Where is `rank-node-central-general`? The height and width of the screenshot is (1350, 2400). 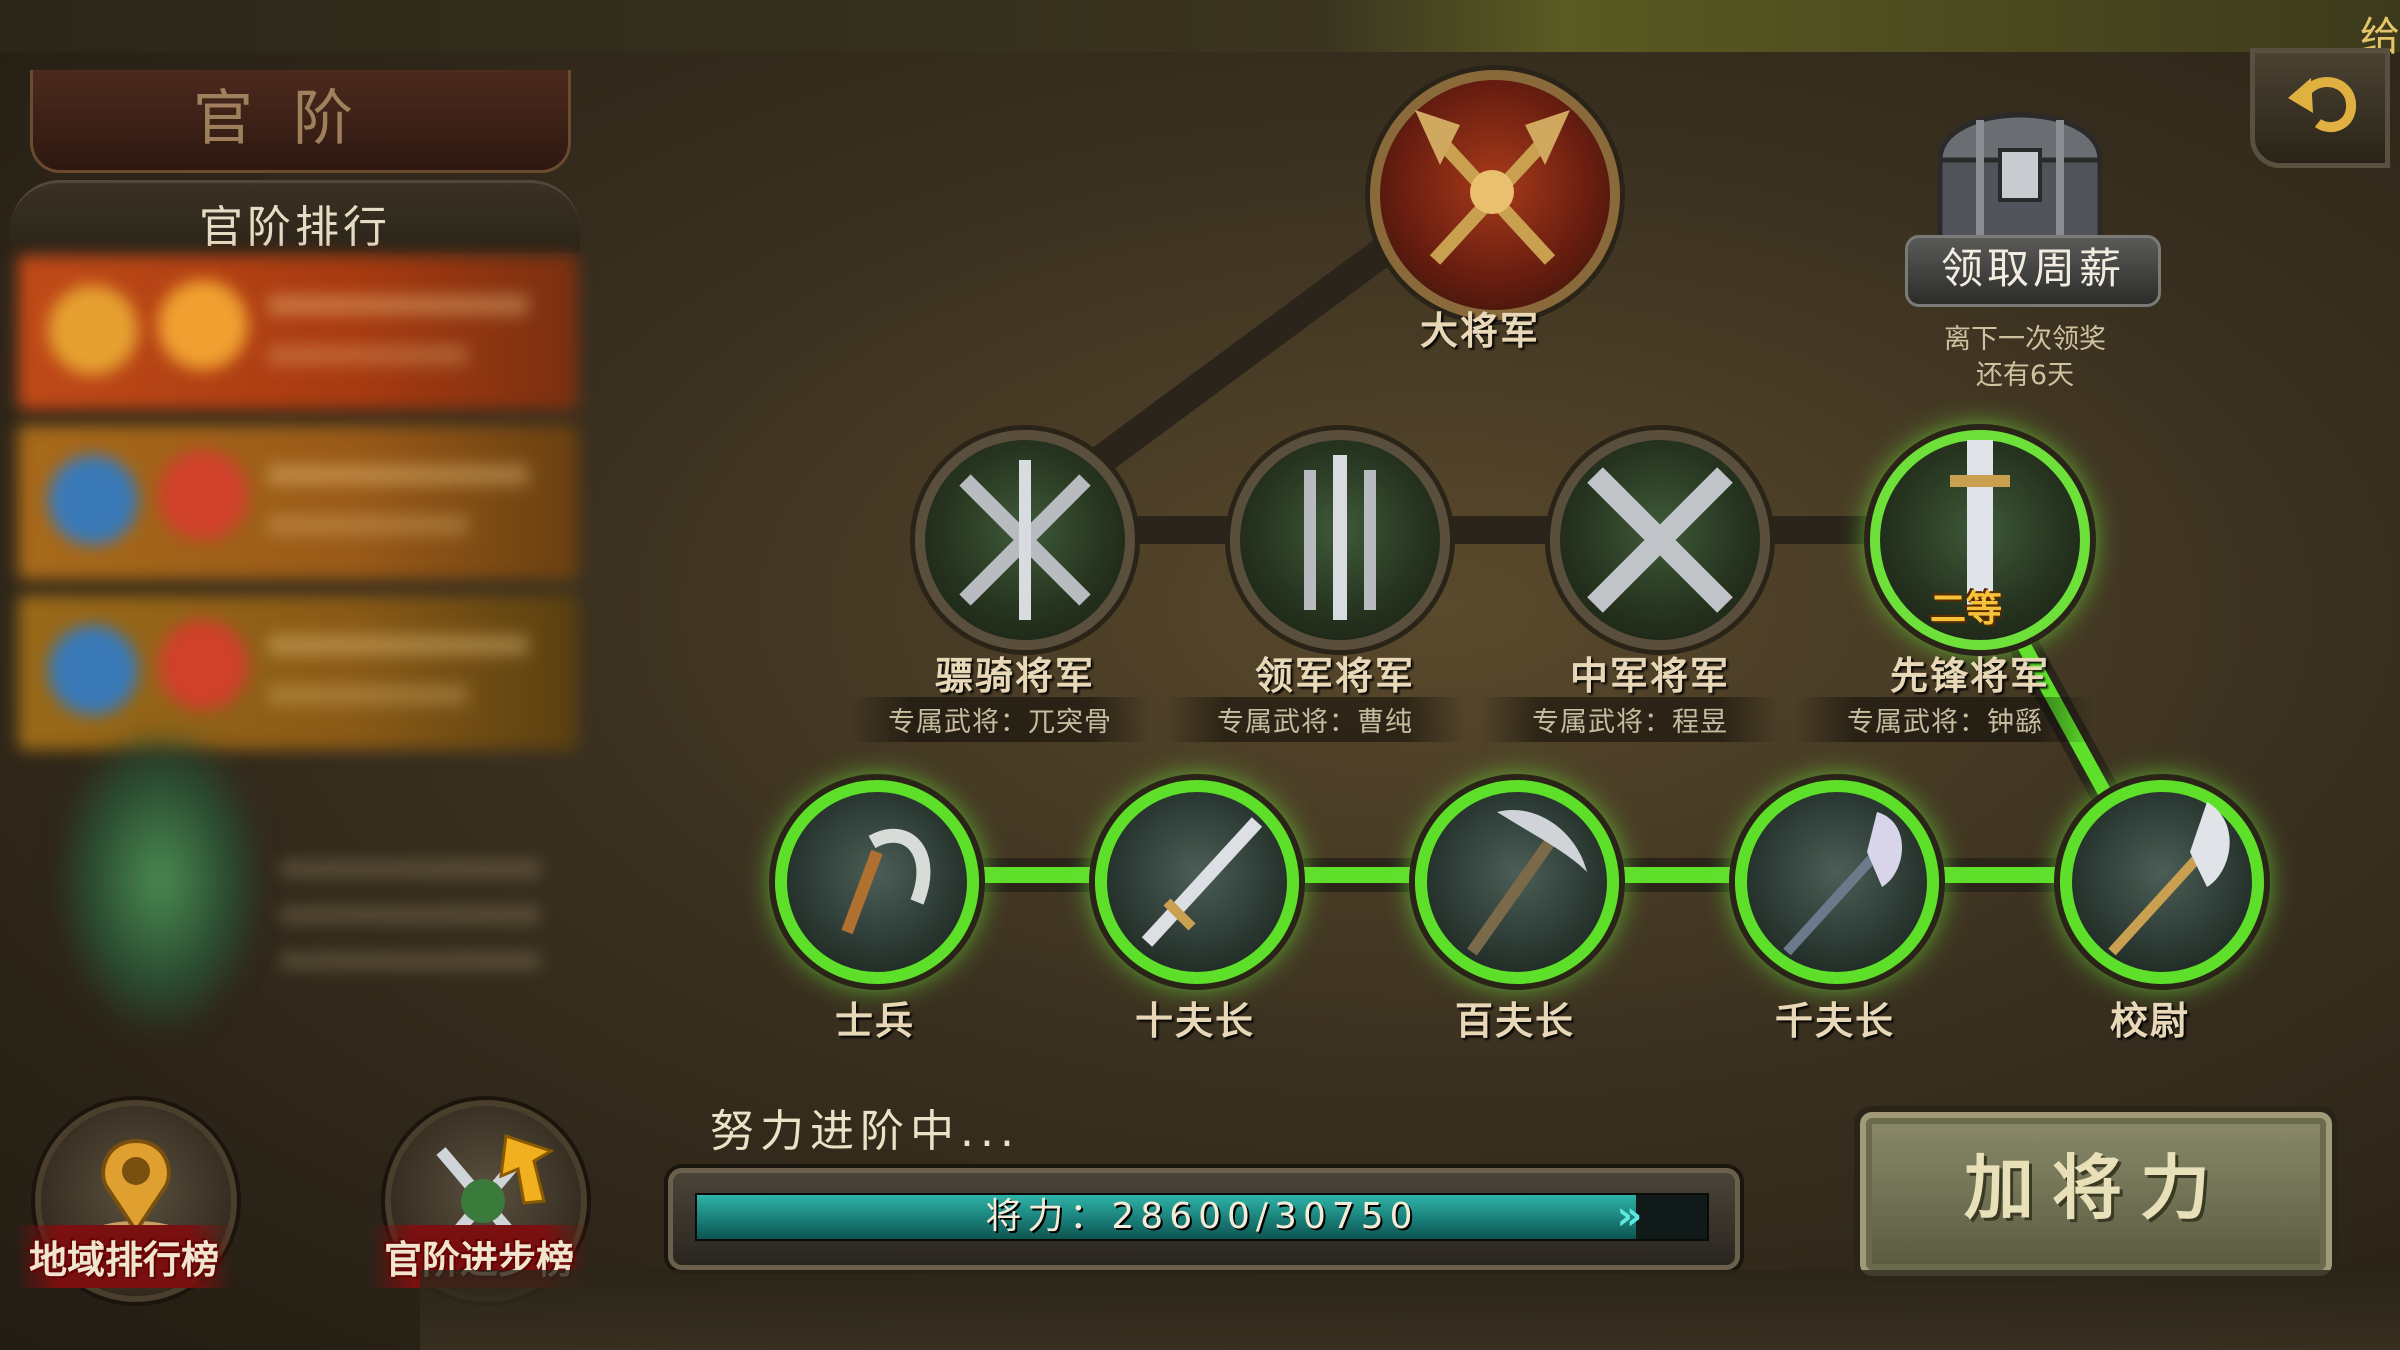 rank-node-central-general is located at coordinates (1660, 540).